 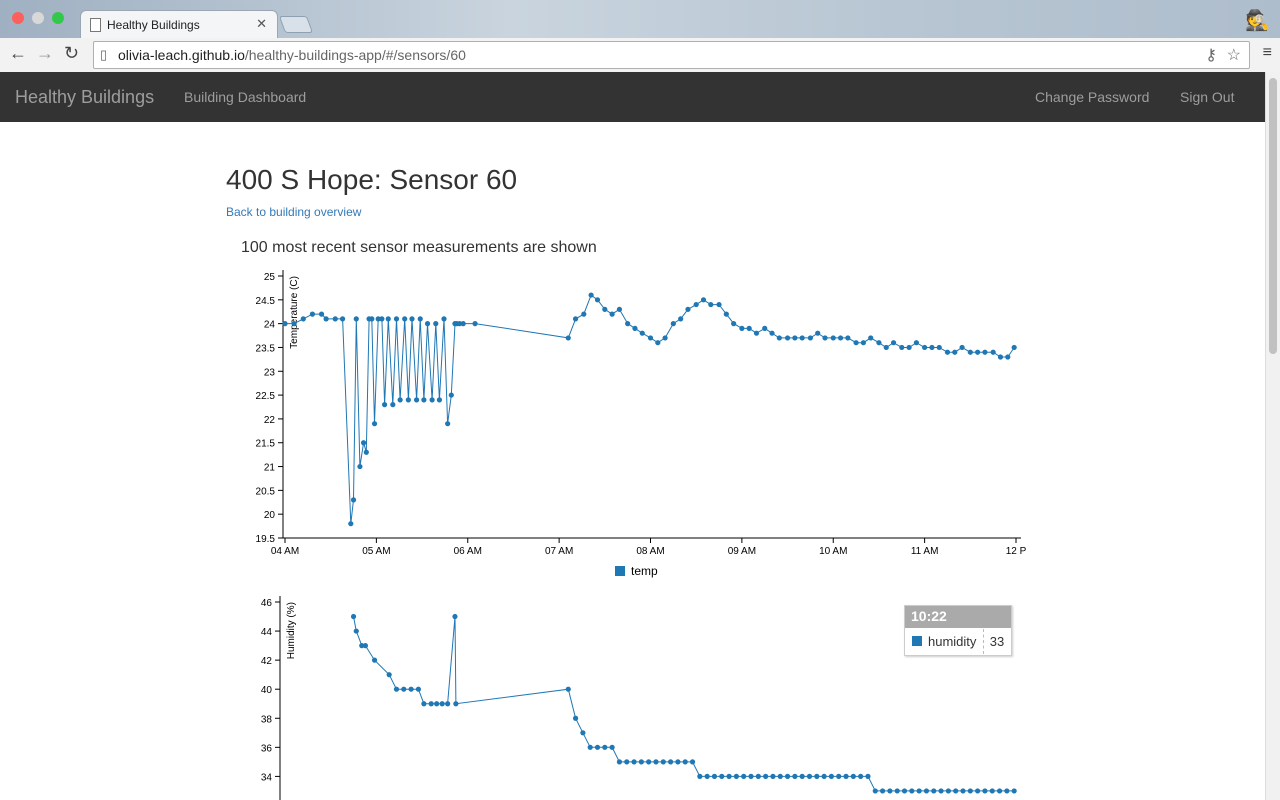 What do you see at coordinates (620, 571) in the screenshot?
I see `legend-swatch` at bounding box center [620, 571].